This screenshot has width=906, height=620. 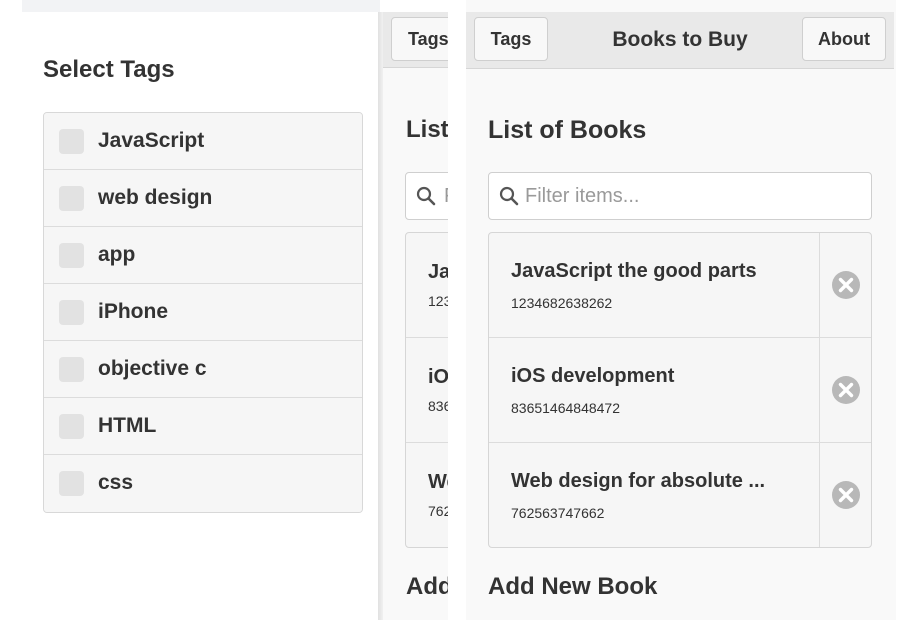 I want to click on tag-label: HTML, so click(x=127, y=425).